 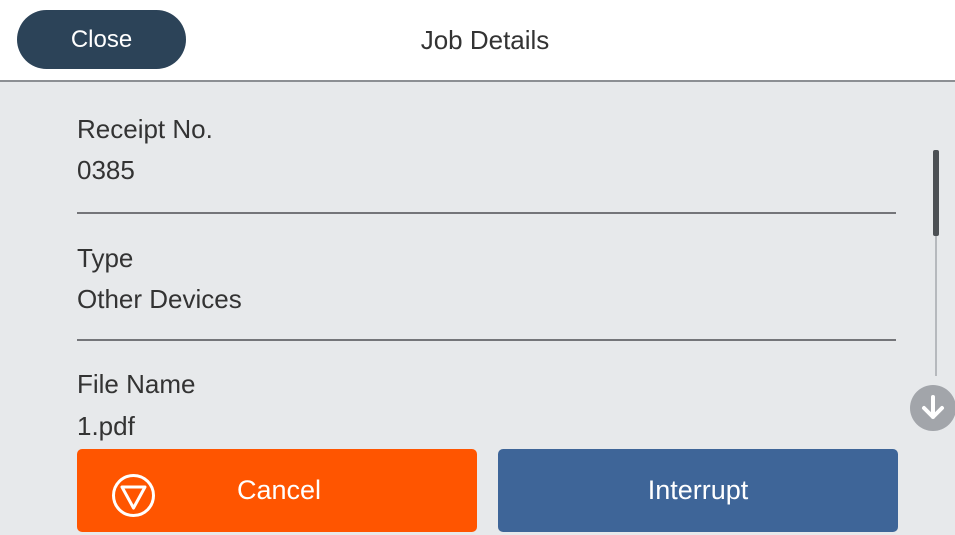 What do you see at coordinates (936, 193) in the screenshot?
I see `scrollbar-thumb` at bounding box center [936, 193].